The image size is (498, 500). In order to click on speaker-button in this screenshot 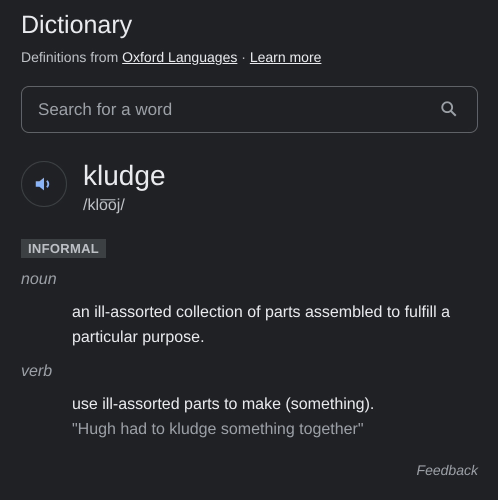, I will do `click(44, 184)`.